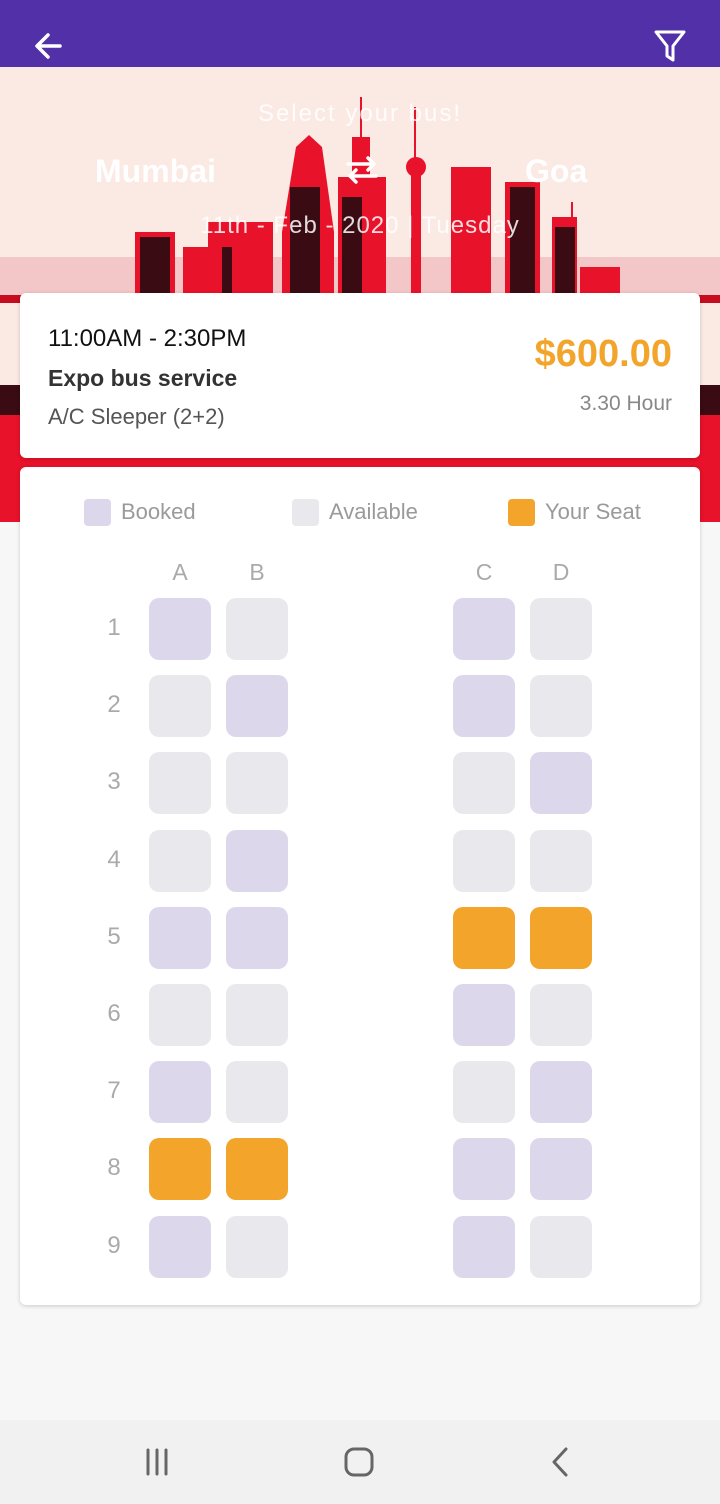 The height and width of the screenshot is (1504, 720). Describe the element at coordinates (373, 511) in the screenshot. I see `legend-available-label: Available` at that location.